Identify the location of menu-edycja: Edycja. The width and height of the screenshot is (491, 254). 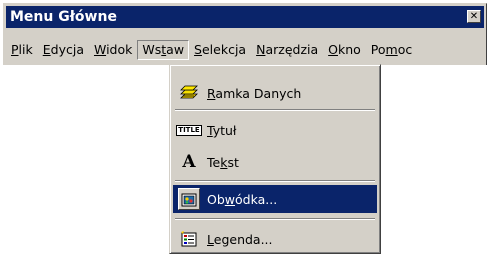
(63, 50).